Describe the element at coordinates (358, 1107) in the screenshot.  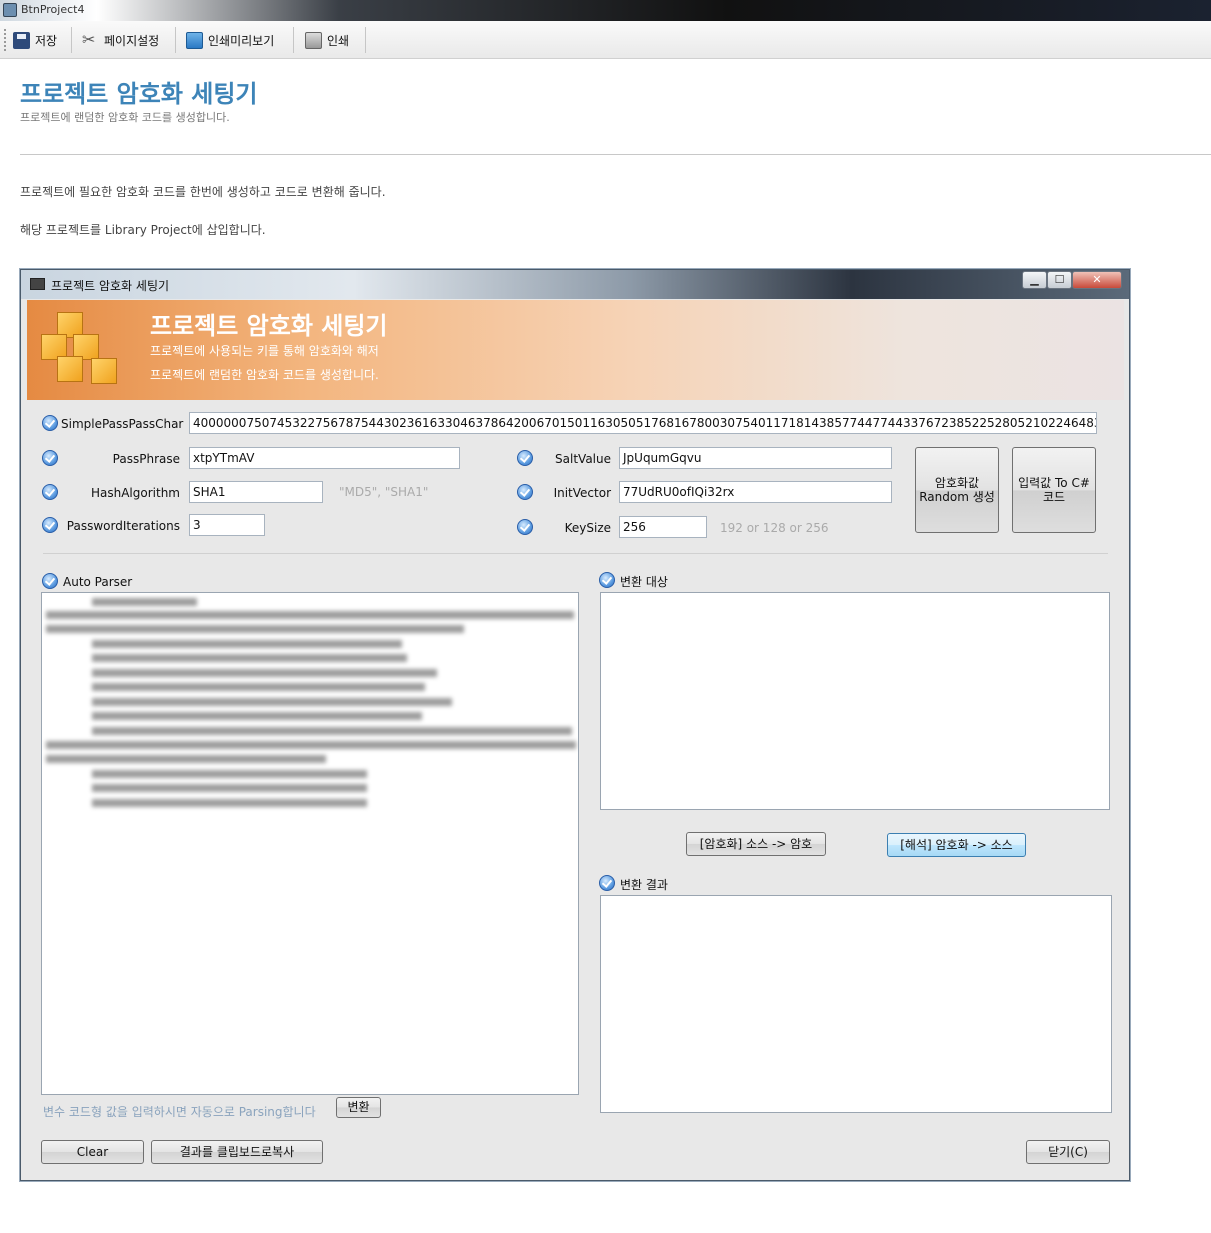
I see `convert-button: 변환` at that location.